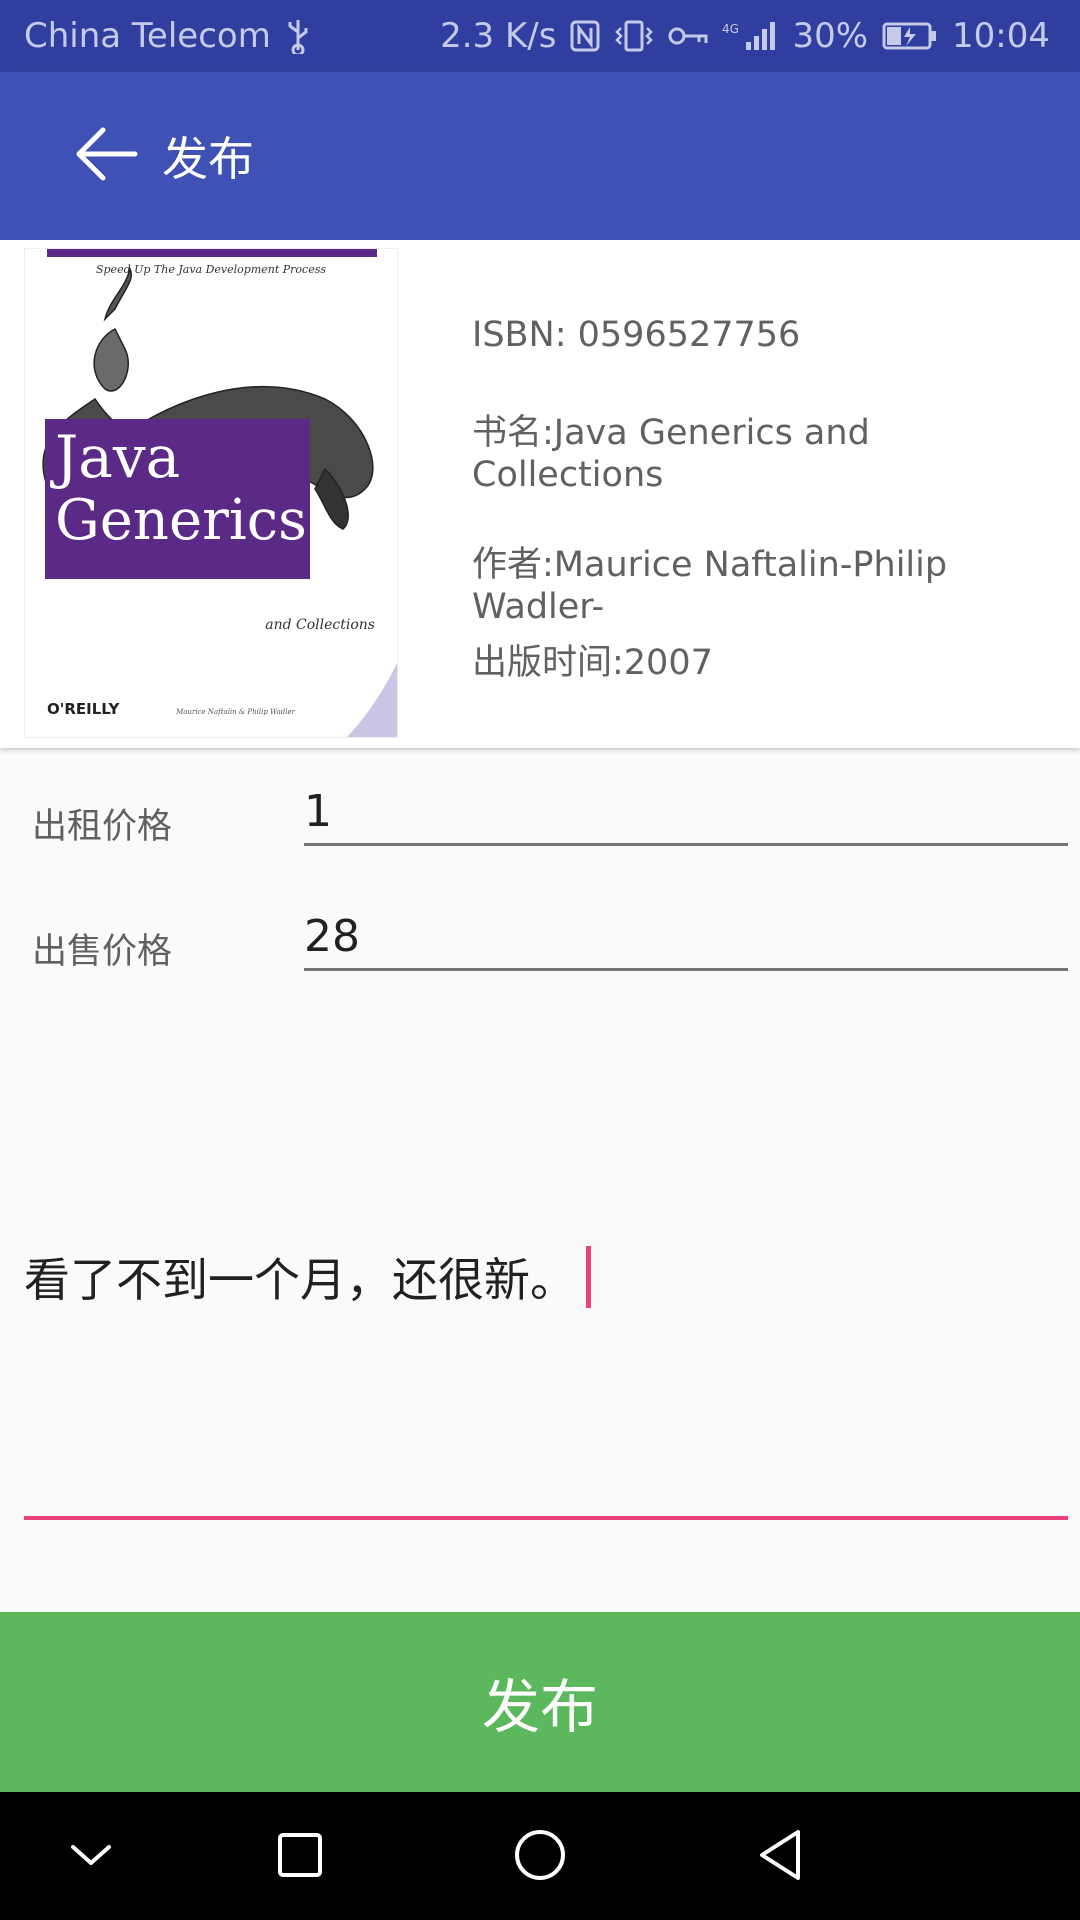 This screenshot has width=1080, height=1920. Describe the element at coordinates (910, 36) in the screenshot. I see `battery-charging-icon` at that location.